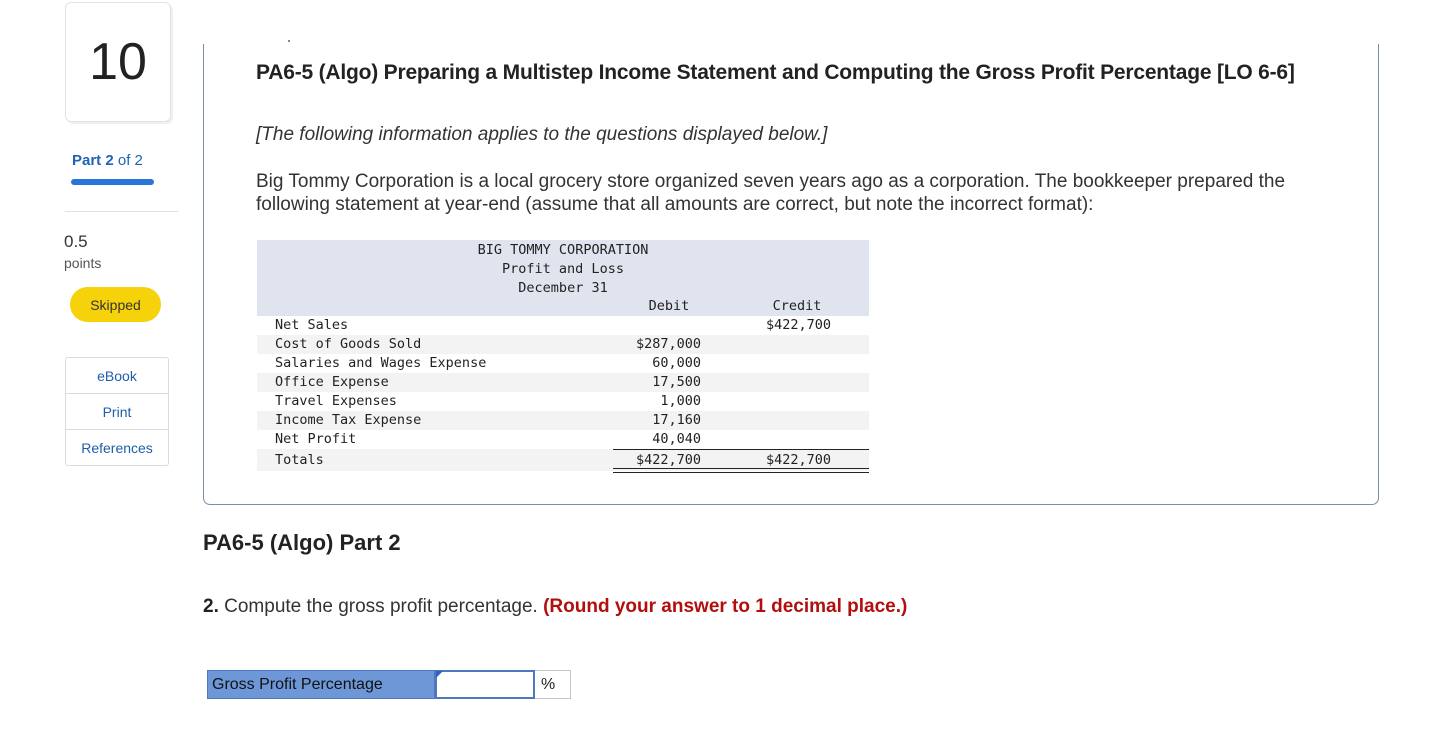  Describe the element at coordinates (321, 684) in the screenshot. I see `answer-label: Gross Profit Percentage` at that location.